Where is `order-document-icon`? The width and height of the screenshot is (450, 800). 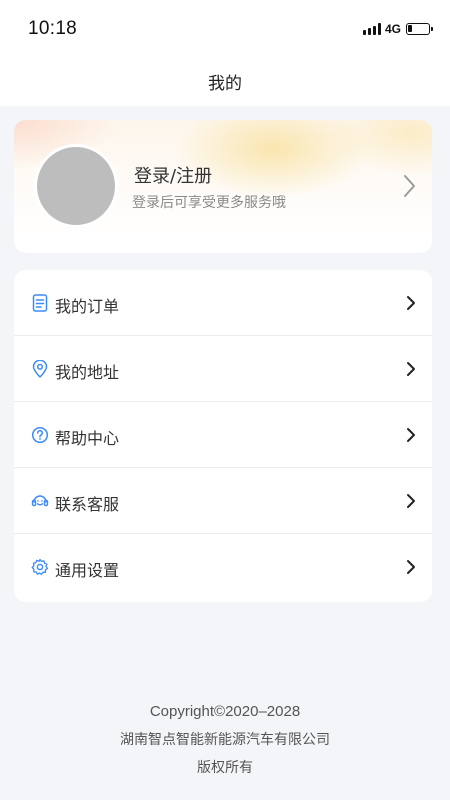
order-document-icon is located at coordinates (40, 303).